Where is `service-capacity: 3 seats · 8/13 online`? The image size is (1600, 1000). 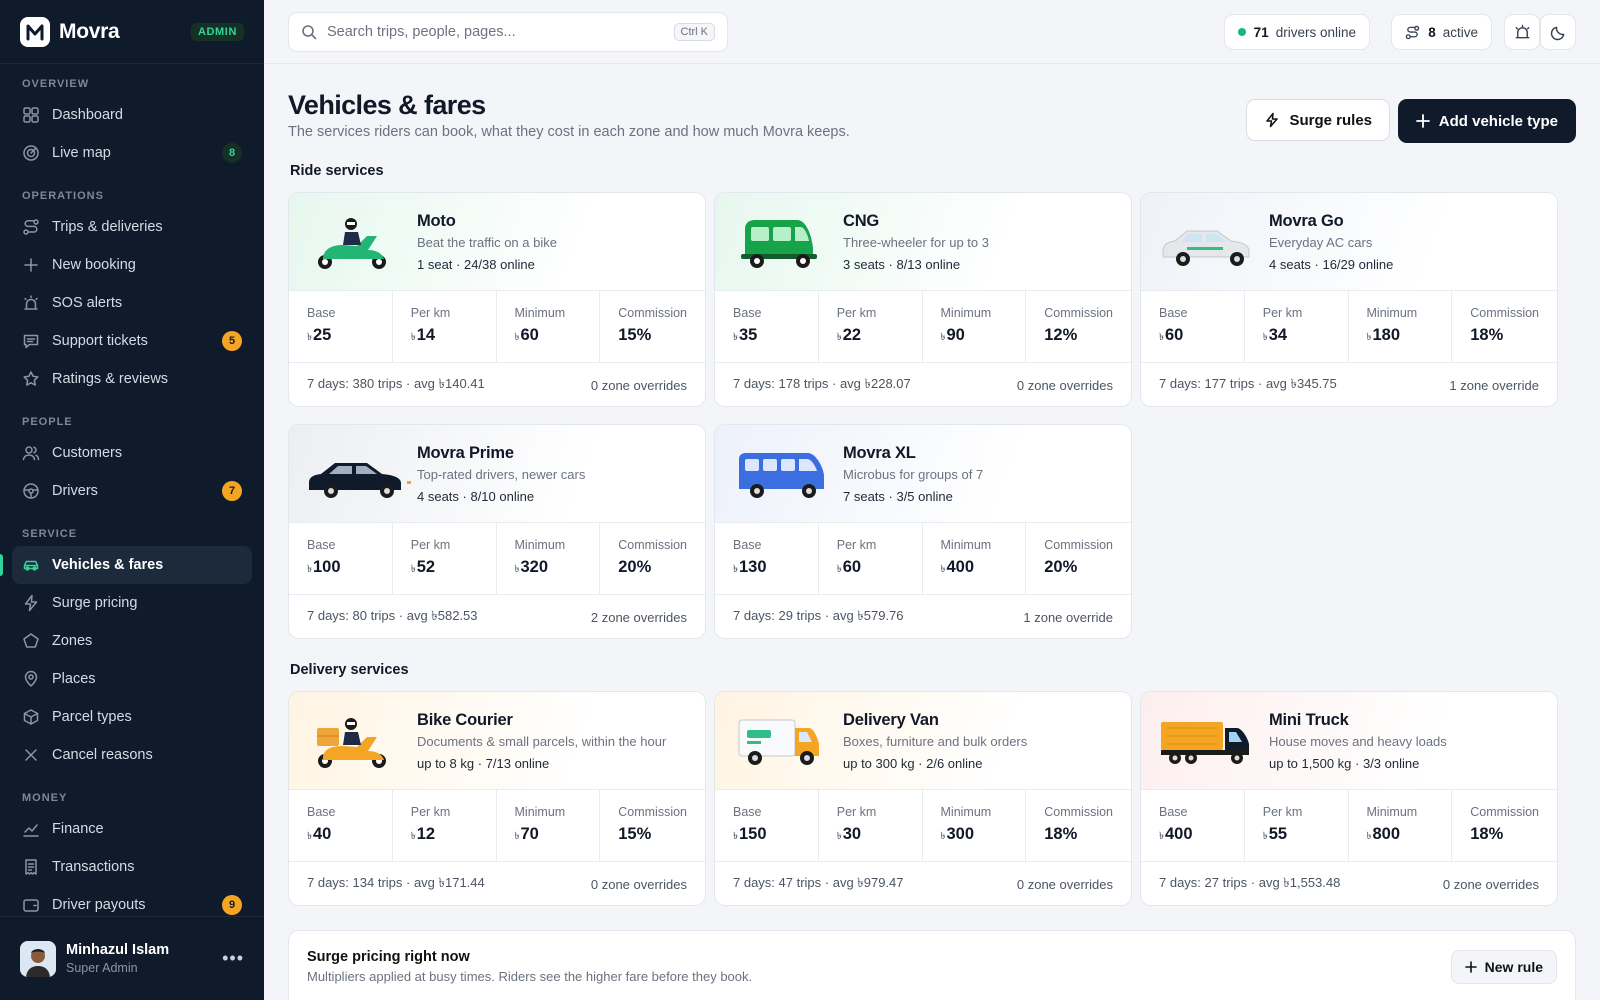 service-capacity: 3 seats · 8/13 online is located at coordinates (902, 264).